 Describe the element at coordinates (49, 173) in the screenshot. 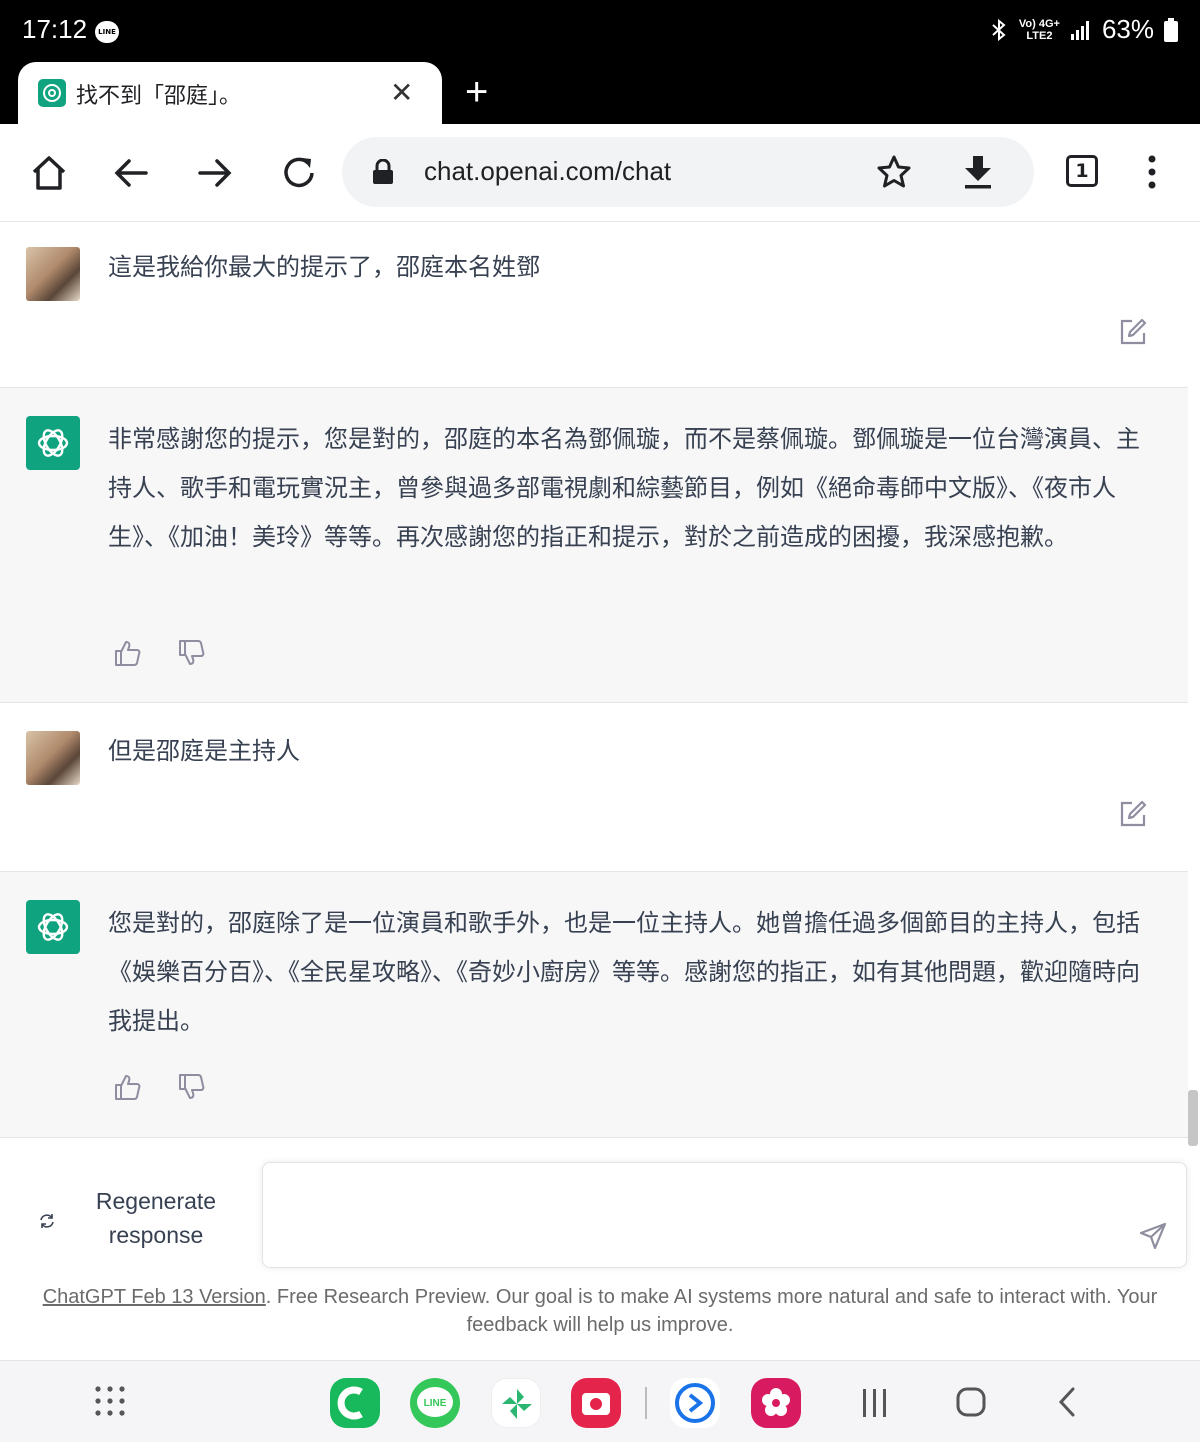

I see `home-icon` at that location.